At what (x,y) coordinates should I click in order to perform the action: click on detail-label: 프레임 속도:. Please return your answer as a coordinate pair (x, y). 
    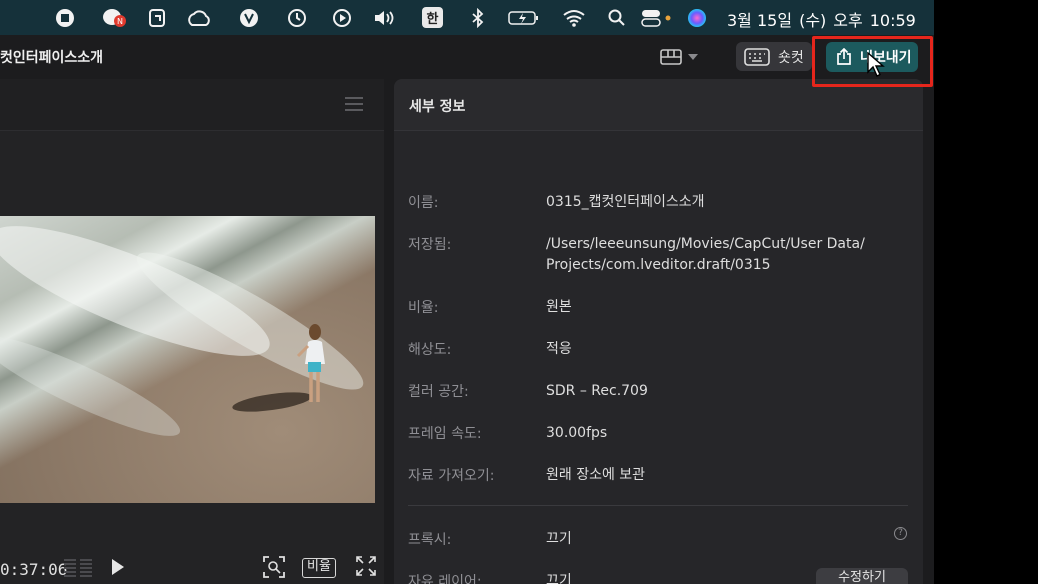
    Looking at the image, I should click on (445, 434).